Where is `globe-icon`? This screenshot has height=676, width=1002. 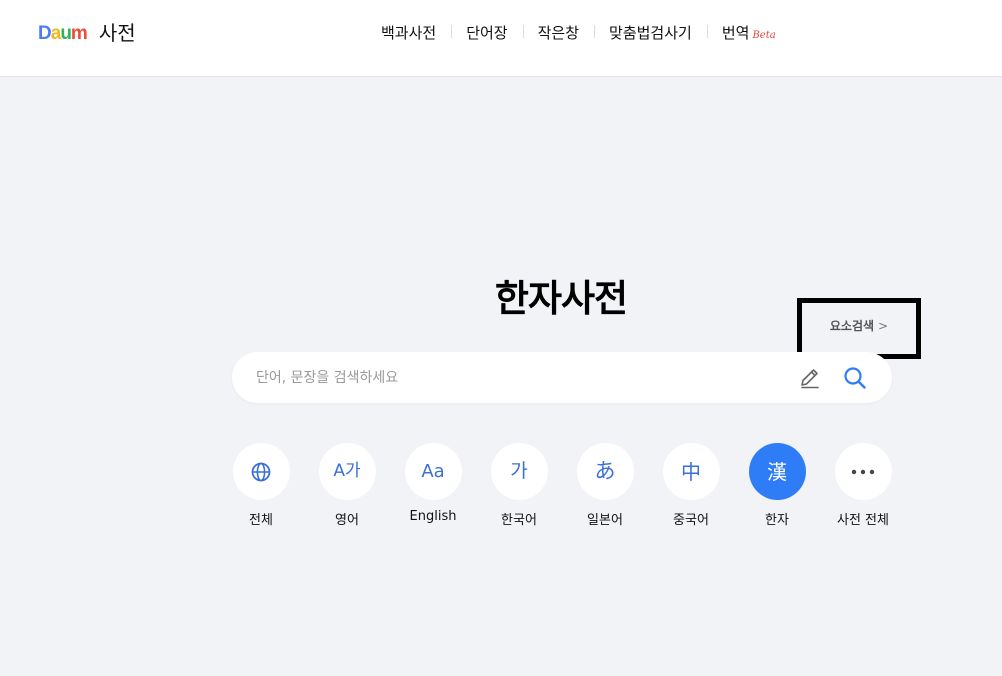
globe-icon is located at coordinates (261, 471).